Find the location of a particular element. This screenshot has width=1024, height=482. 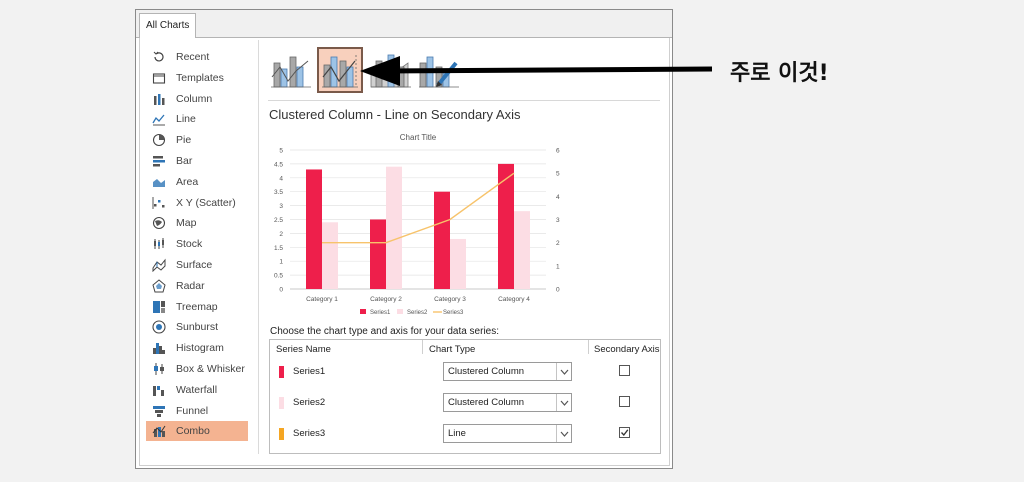

line-chart-icon is located at coordinates (159, 119).